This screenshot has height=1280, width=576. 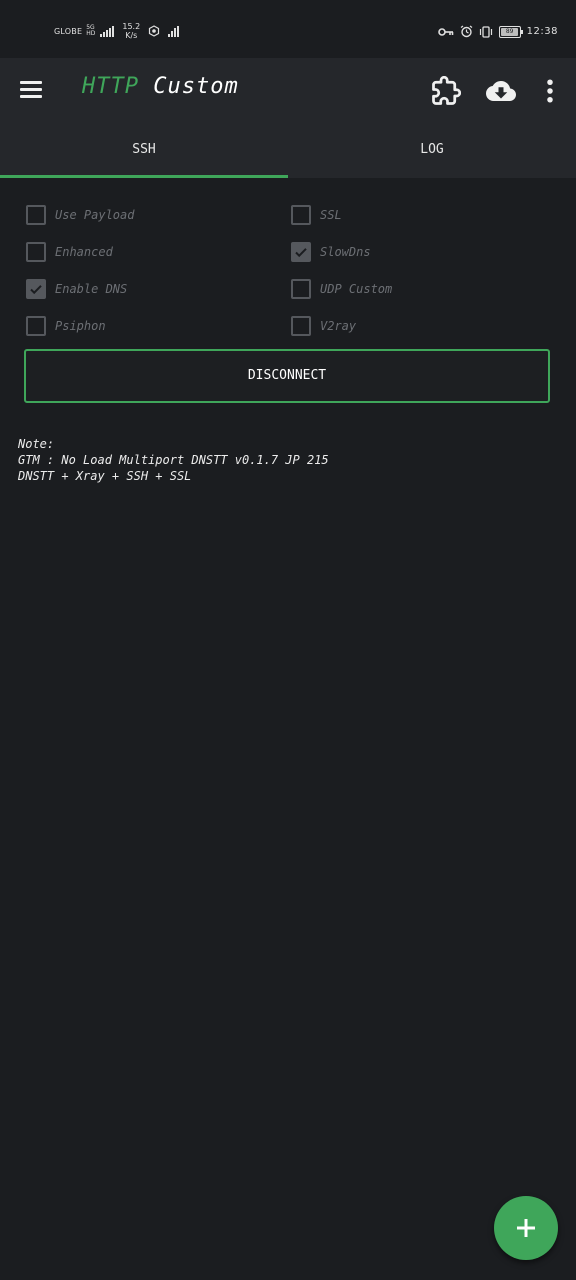 I want to click on tab-ssh: SSH, so click(x=144, y=150).